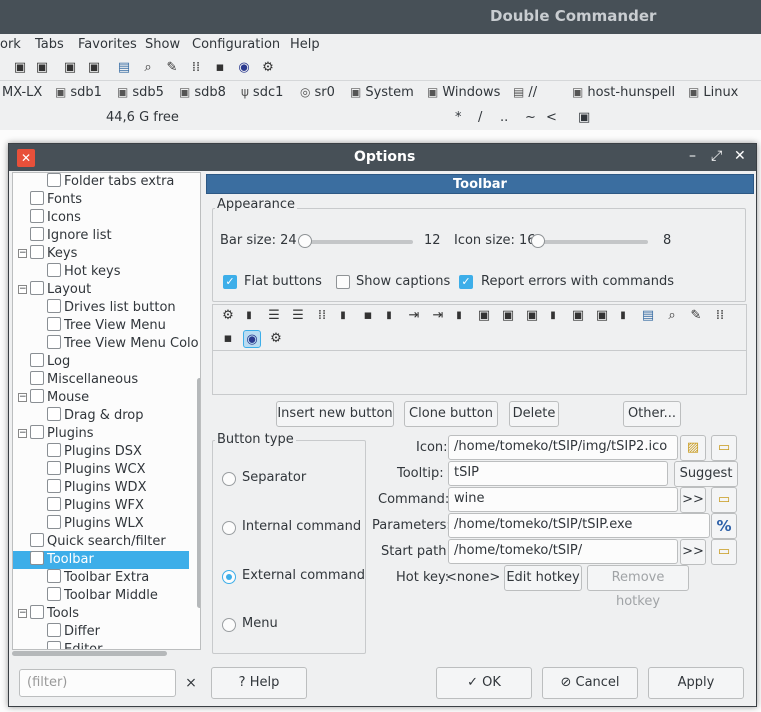  Describe the element at coordinates (107, 44) in the screenshot. I see `menu-item: Favorites` at that location.